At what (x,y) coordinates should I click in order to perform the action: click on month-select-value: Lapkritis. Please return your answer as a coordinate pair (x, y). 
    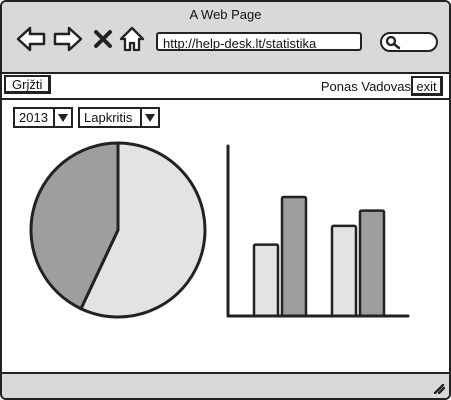
    Looking at the image, I should click on (108, 117).